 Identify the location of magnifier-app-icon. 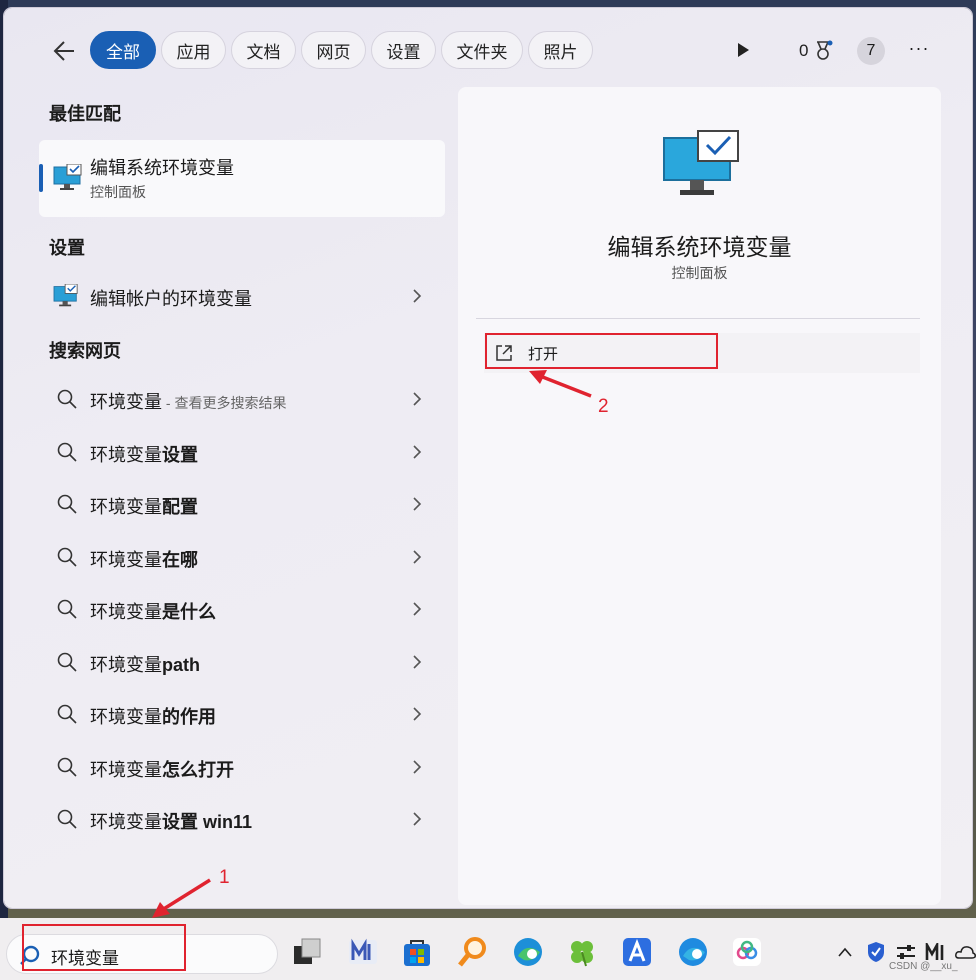
(473, 952).